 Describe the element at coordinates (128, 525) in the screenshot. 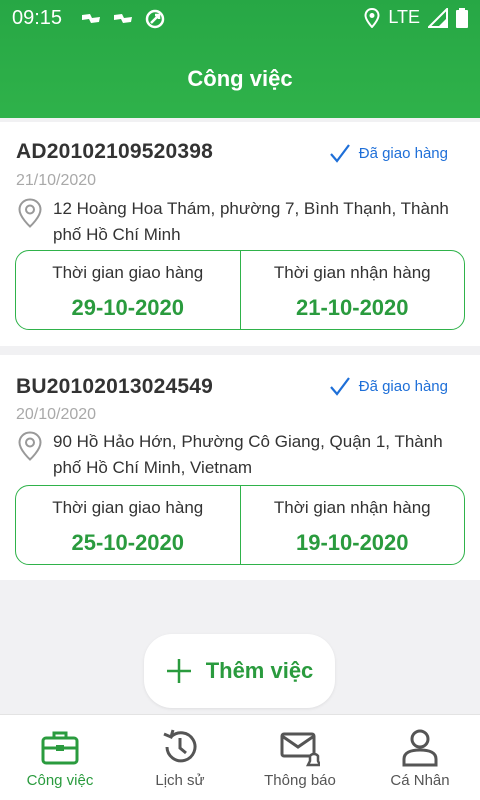

I see `delivery-time: Thời gian giao hàng 25-10-2020` at that location.